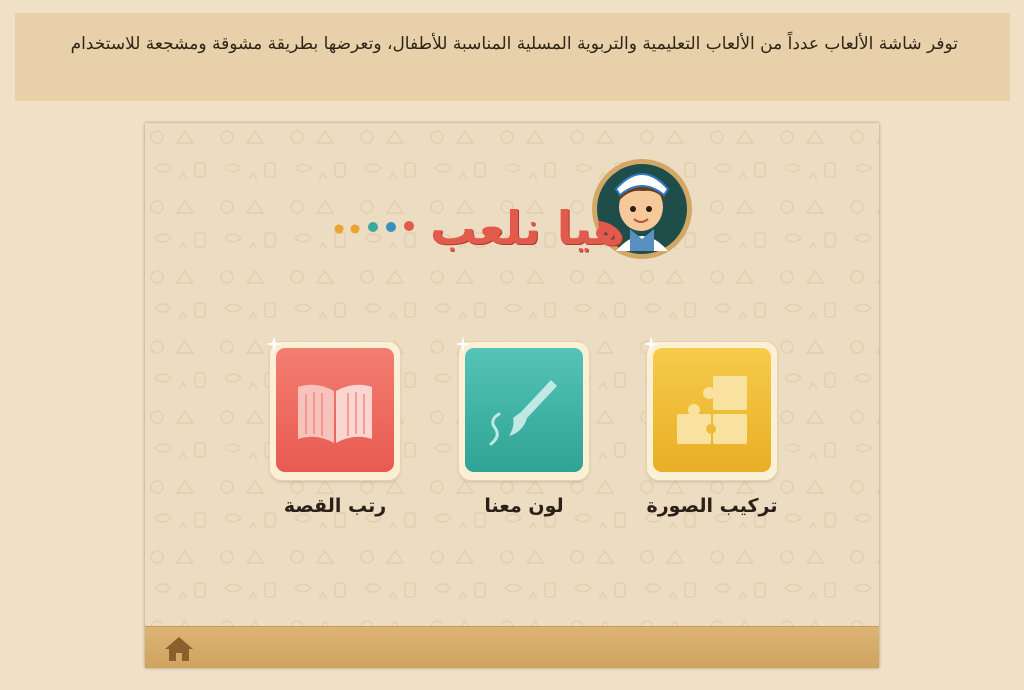  I want to click on home-icon, so click(179, 649).